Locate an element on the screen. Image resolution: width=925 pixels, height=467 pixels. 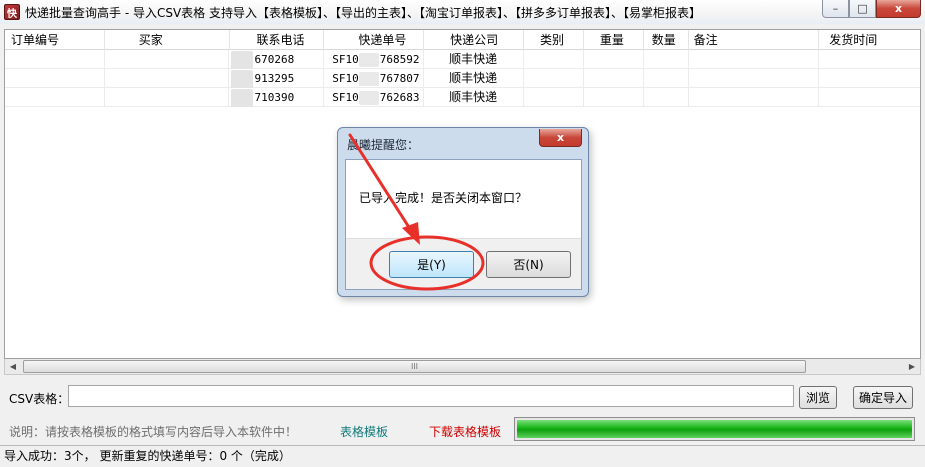
column-header-carrier: 快递公司 is located at coordinates (474, 40).